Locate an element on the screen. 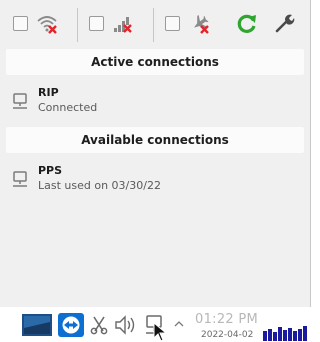 The height and width of the screenshot is (342, 320). available-connections-header: Available connections is located at coordinates (155, 140).